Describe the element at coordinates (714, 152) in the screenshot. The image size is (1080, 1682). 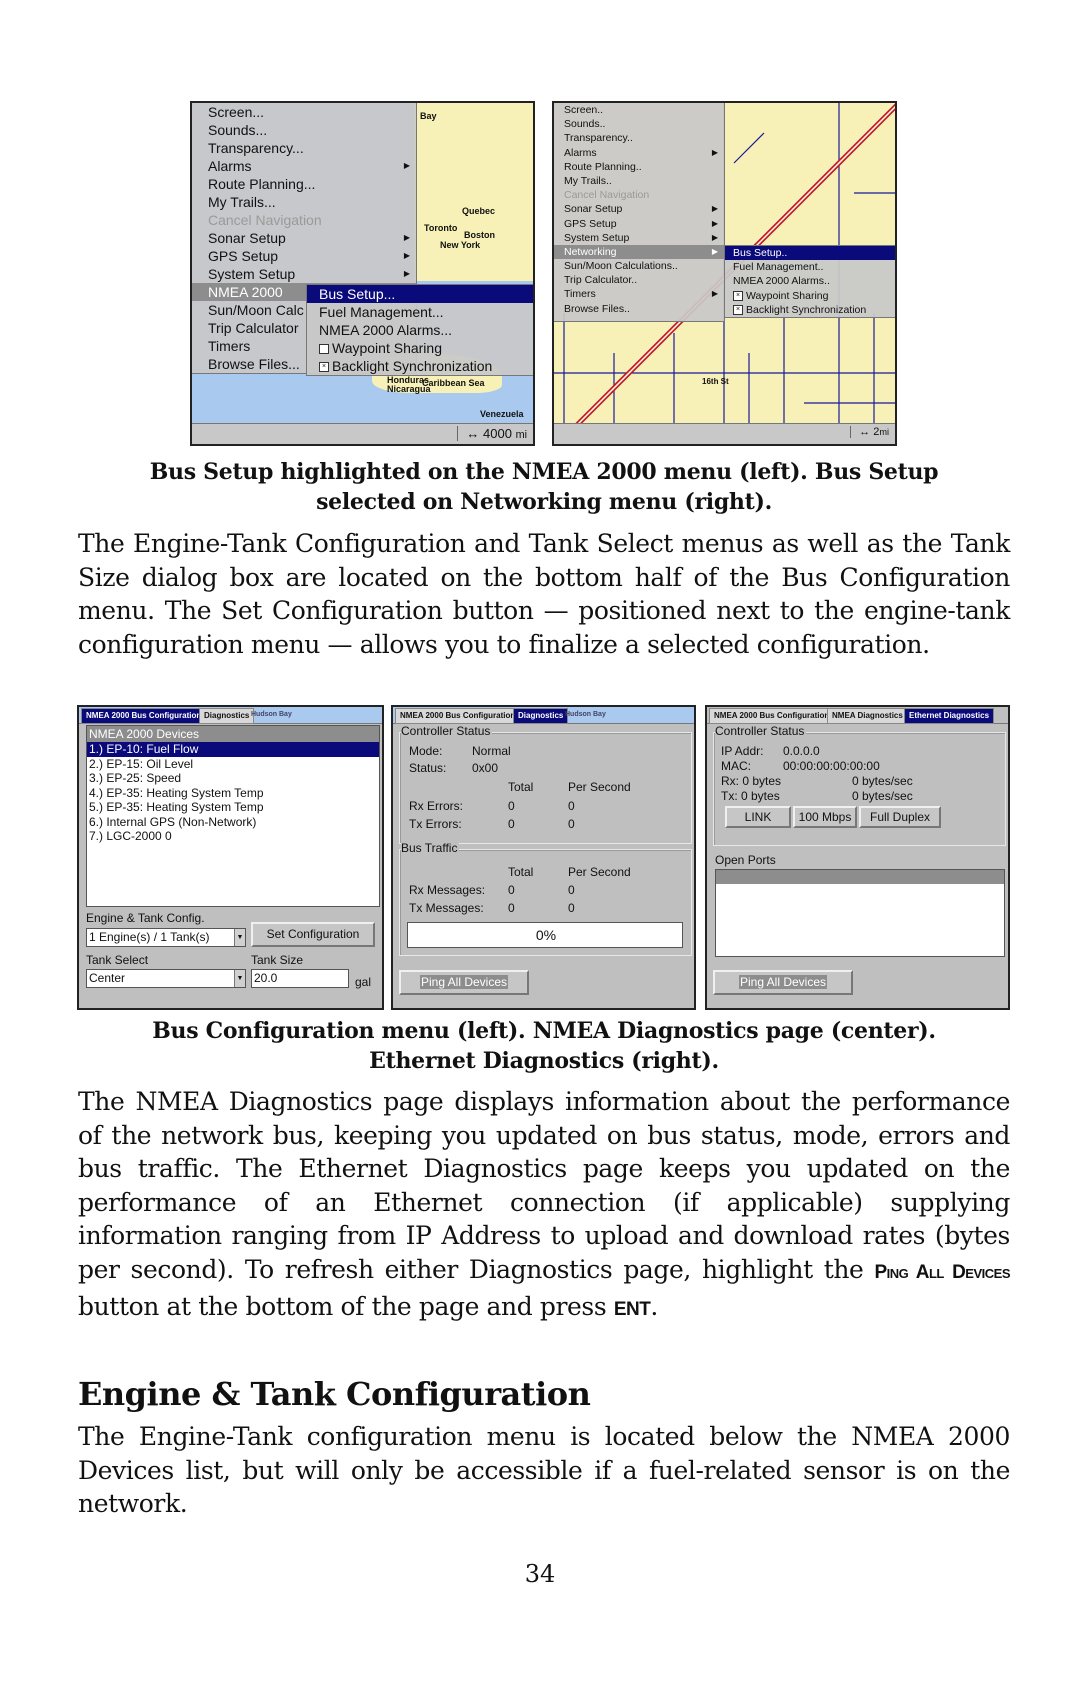
I see `submenu-arrow-icon: ▶` at that location.